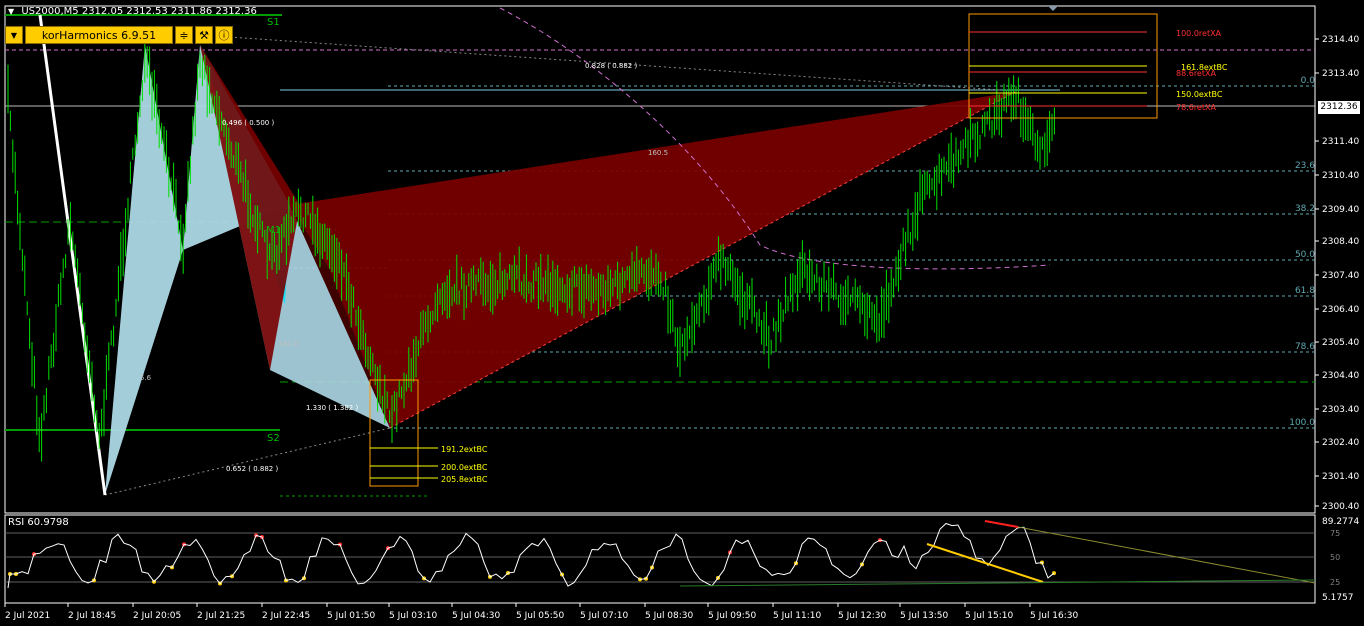 This screenshot has height=626, width=1364. I want to click on fib-label: 0.0, so click(1308, 81).